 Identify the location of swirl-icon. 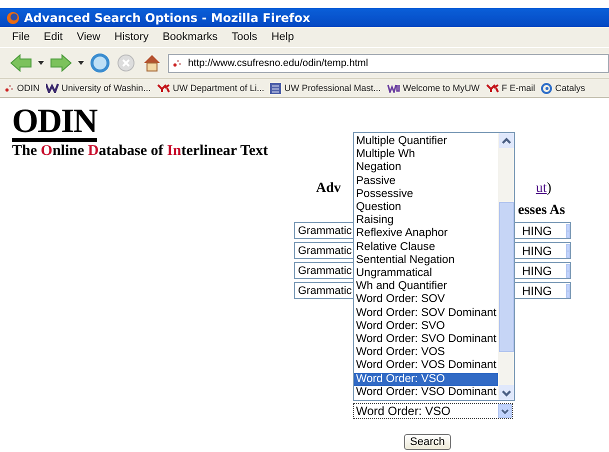
(546, 88).